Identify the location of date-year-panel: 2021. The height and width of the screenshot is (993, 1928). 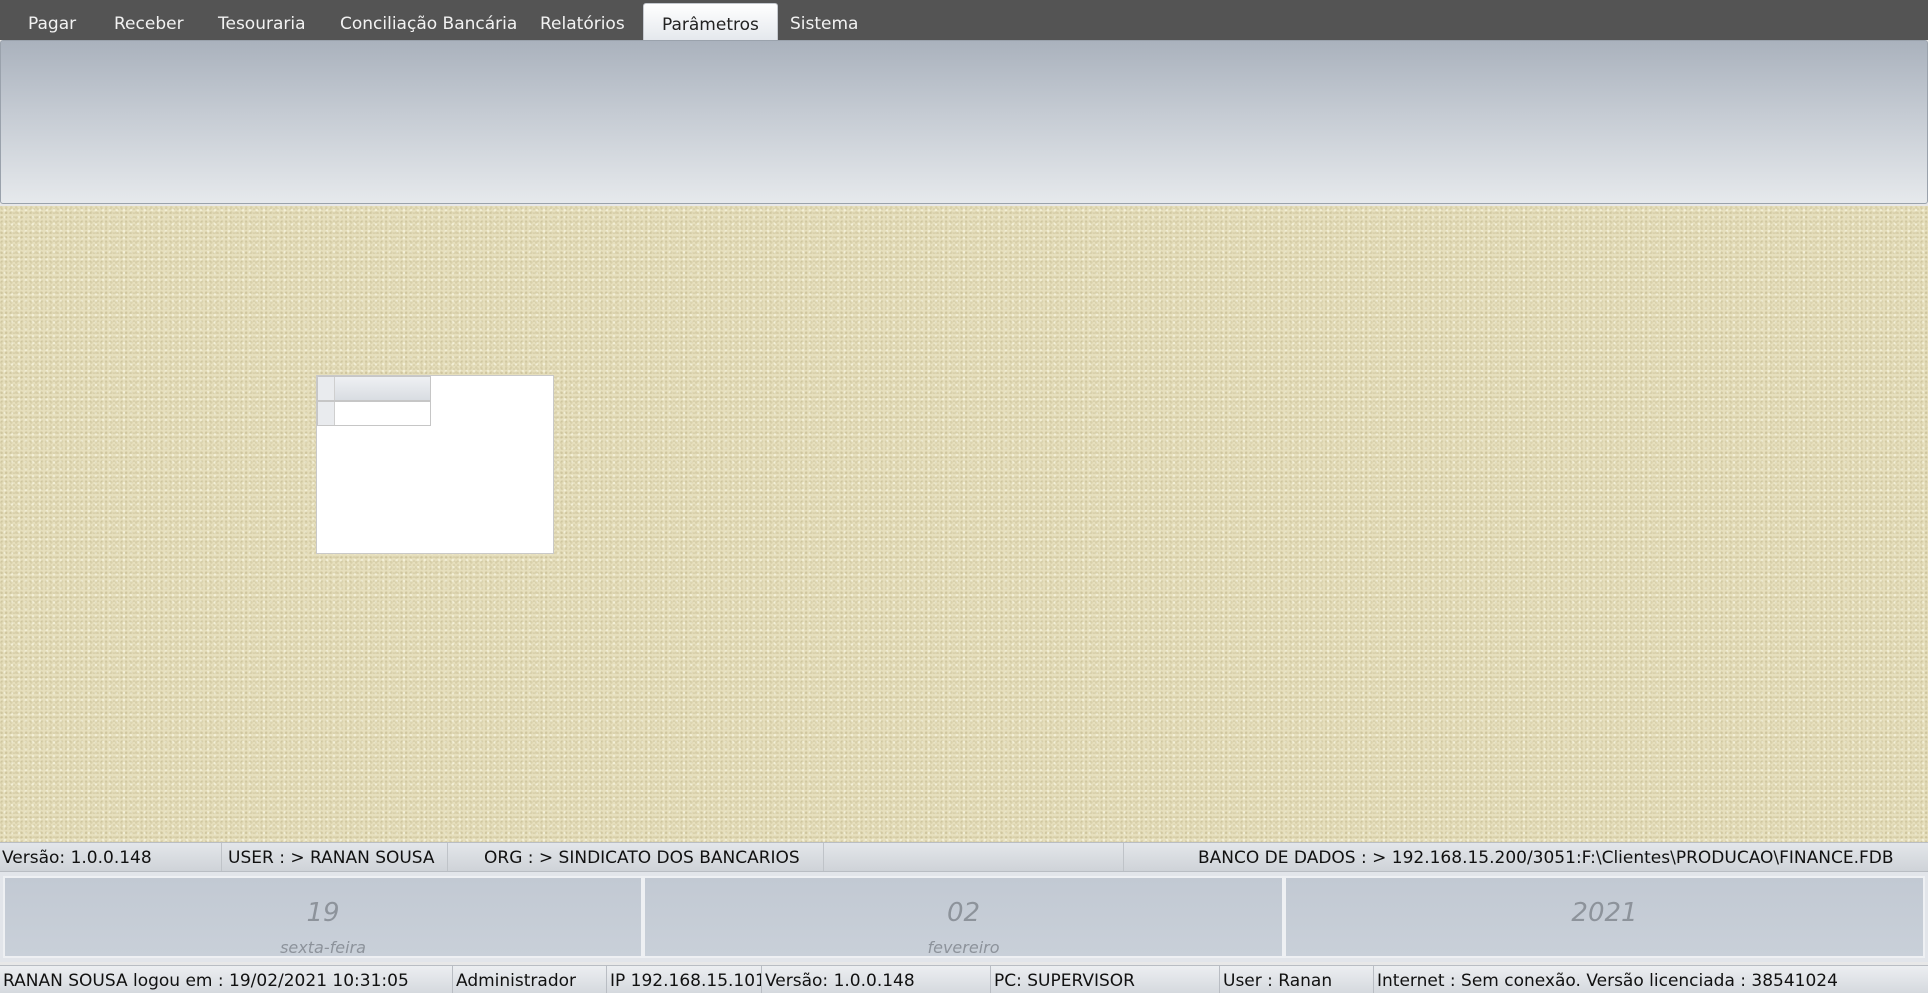
(1604, 917).